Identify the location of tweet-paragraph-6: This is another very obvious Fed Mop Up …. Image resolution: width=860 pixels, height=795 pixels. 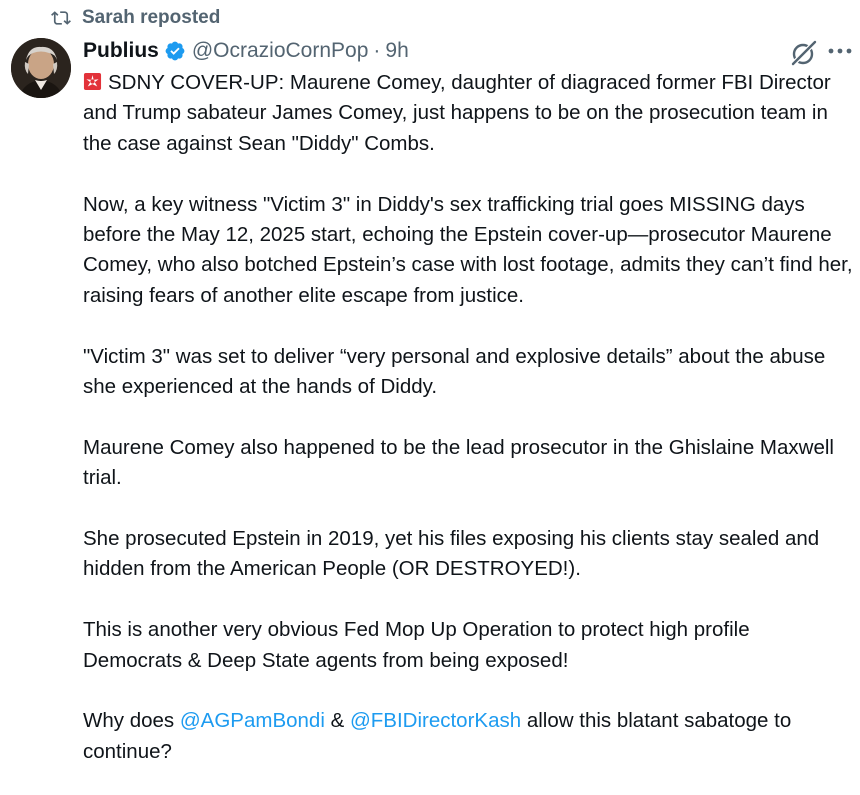
(416, 645).